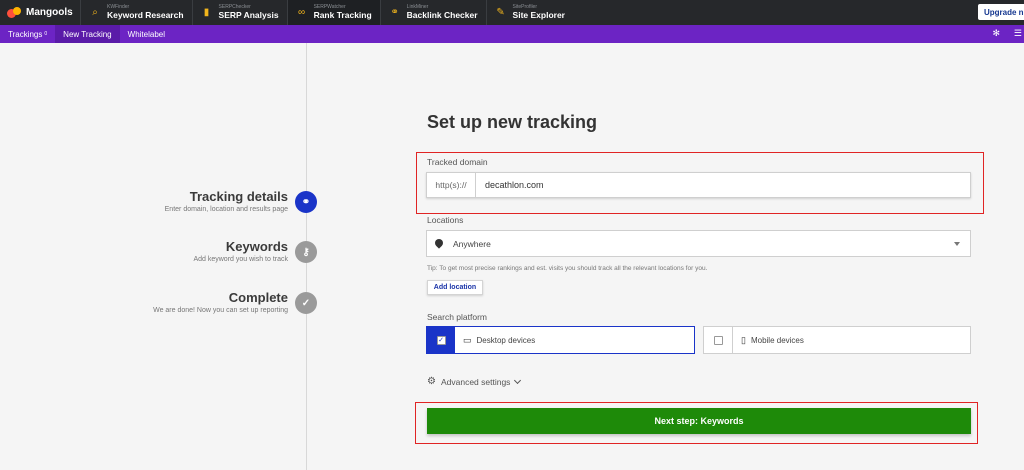  Describe the element at coordinates (145, 15) in the screenshot. I see `tool-name: Keyword Research` at that location.